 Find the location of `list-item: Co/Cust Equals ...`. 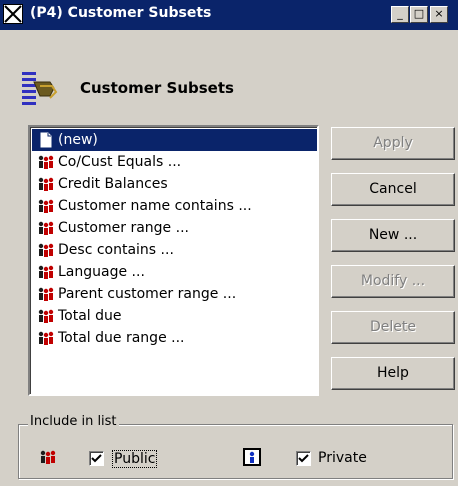

list-item: Co/Cust Equals ... is located at coordinates (174, 162).